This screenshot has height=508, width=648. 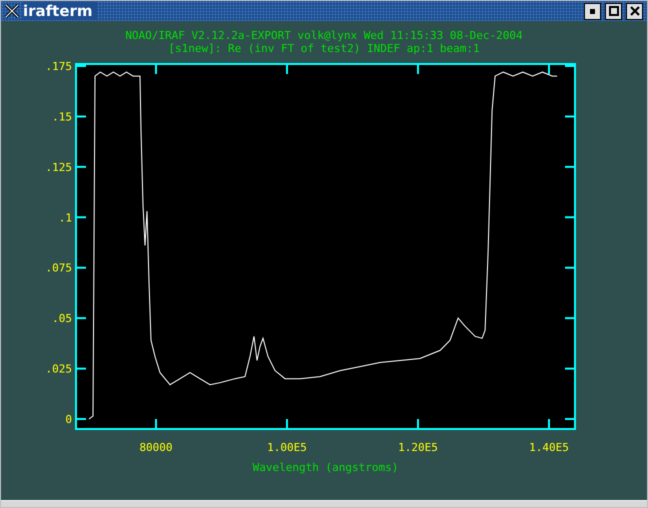 I want to click on window-title: irafterm, so click(x=60, y=11).